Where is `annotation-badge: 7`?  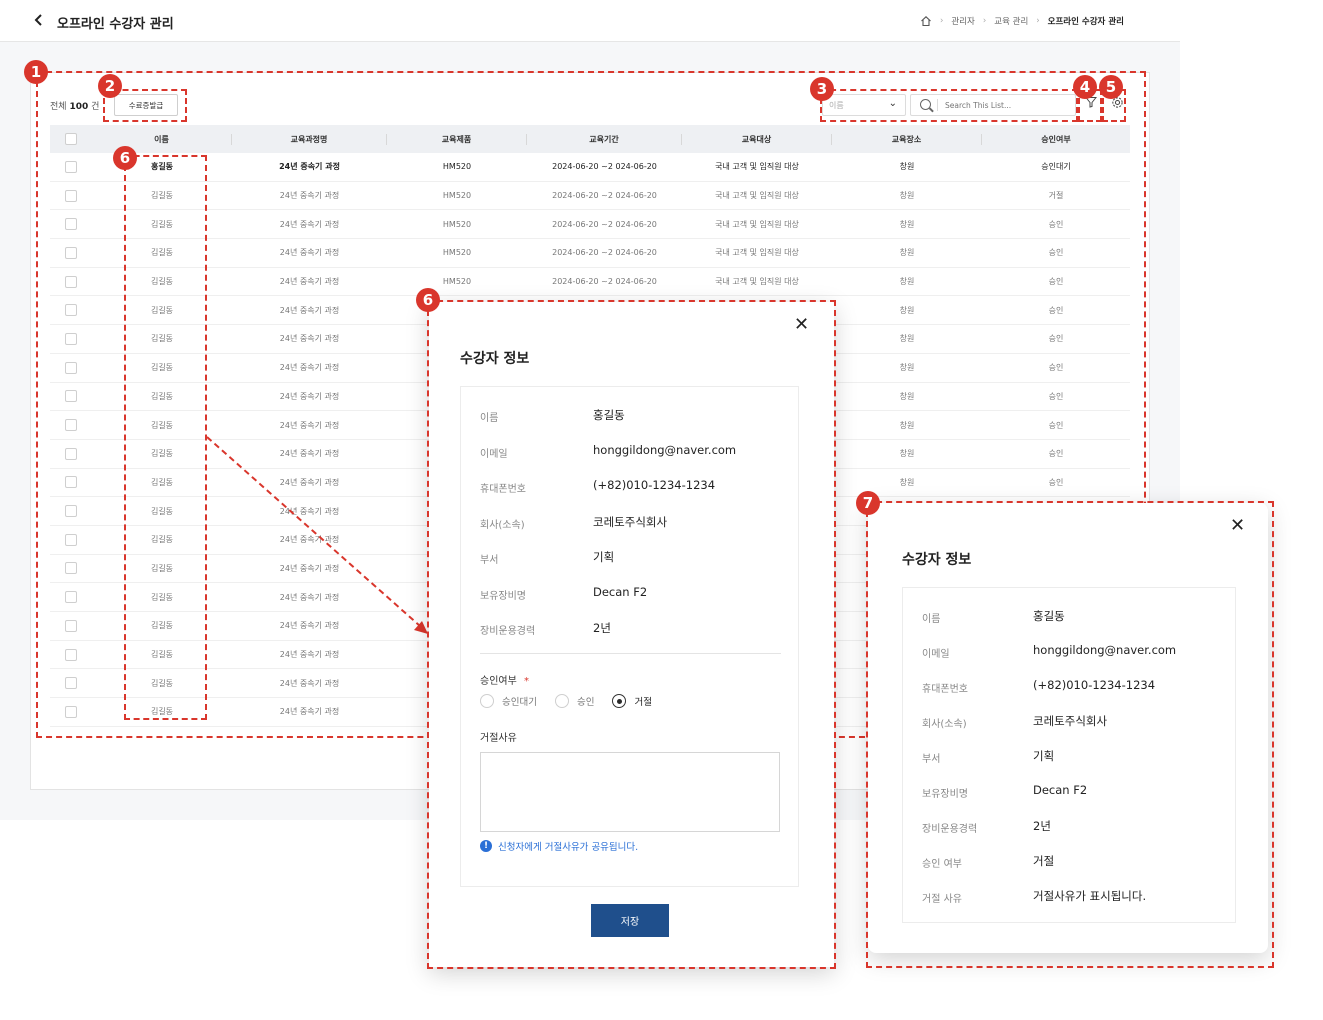 annotation-badge: 7 is located at coordinates (868, 503).